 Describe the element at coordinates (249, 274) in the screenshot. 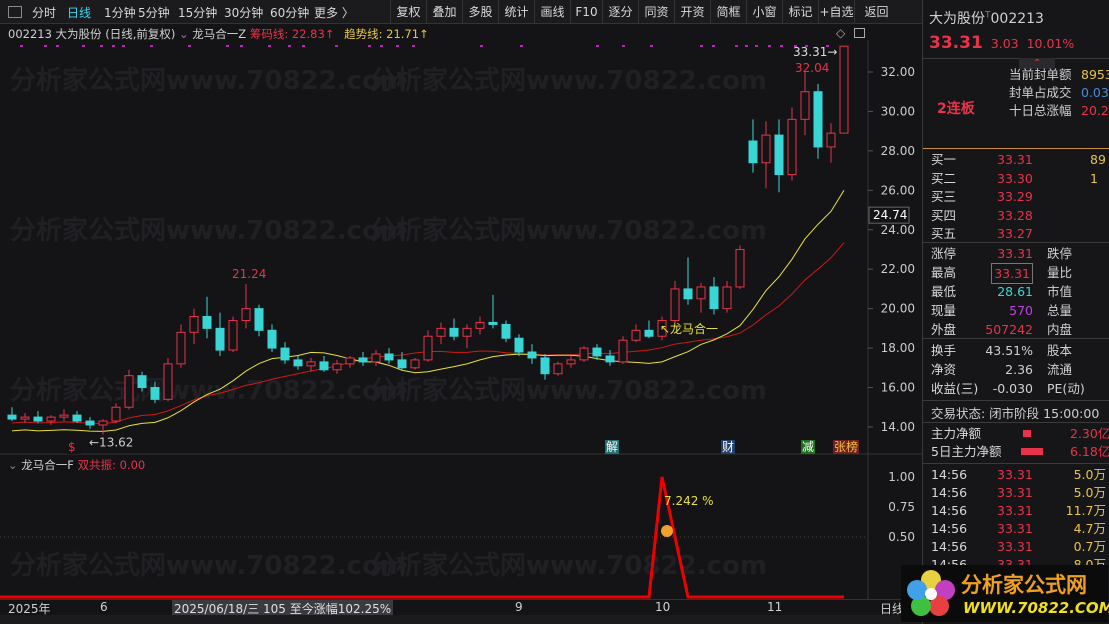

I see `high-label: 21.24` at that location.